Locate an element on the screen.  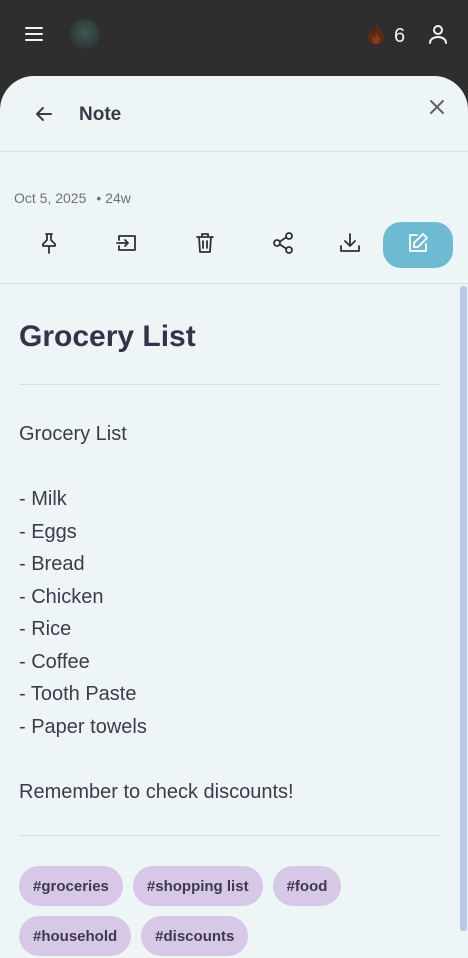
download-icon is located at coordinates (350, 245).